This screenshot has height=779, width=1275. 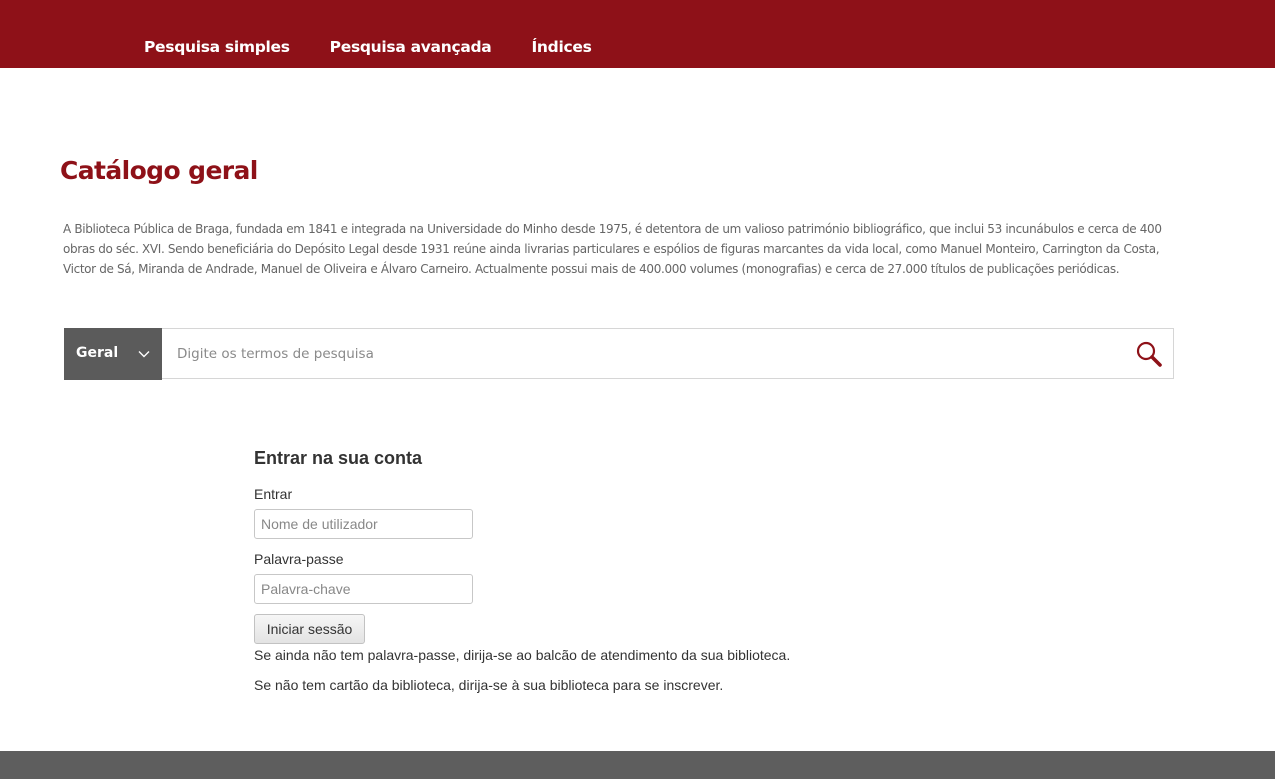 What do you see at coordinates (561, 47) in the screenshot?
I see `nav-indexes: Índices` at bounding box center [561, 47].